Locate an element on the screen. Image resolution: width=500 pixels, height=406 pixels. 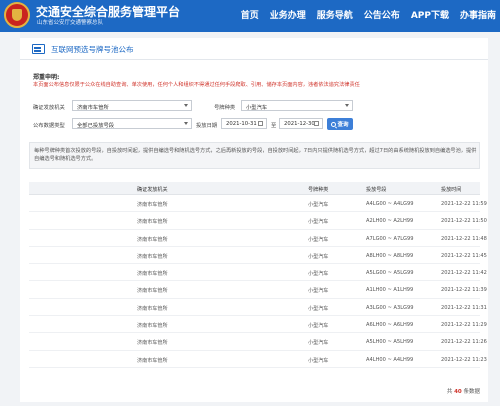
col-header-agency: 确证发放机关 is located at coordinates (152, 190).